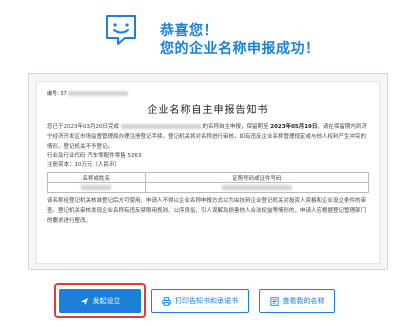  What do you see at coordinates (96, 187) in the screenshot?
I see `redacted-investor-name` at bounding box center [96, 187].